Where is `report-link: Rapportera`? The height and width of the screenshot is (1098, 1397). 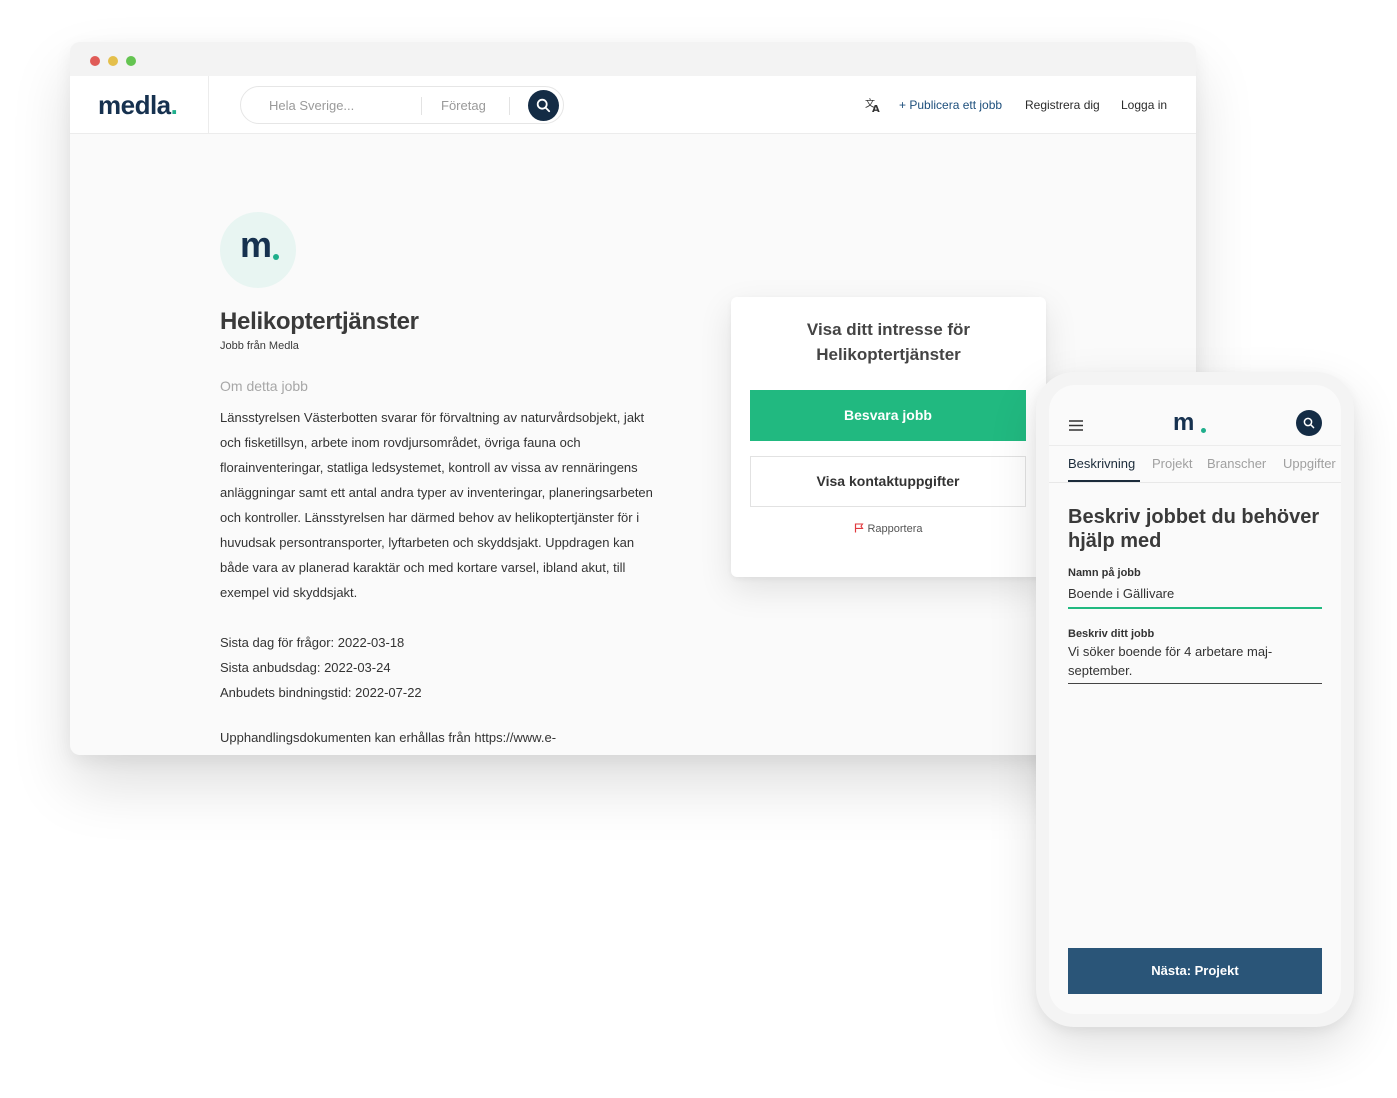
report-link: Rapportera is located at coordinates (888, 529).